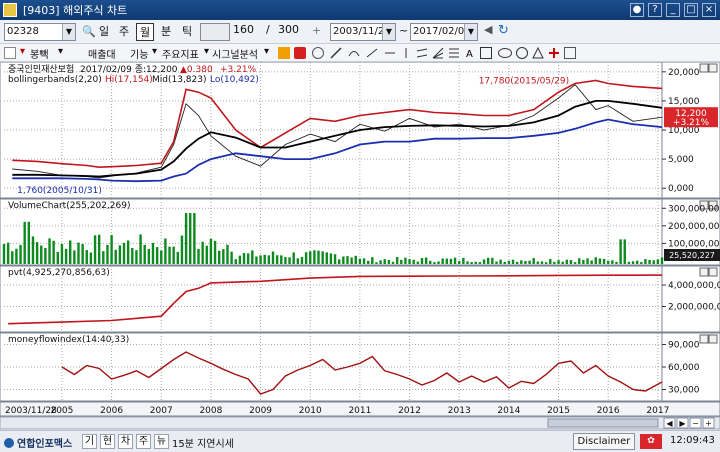  Describe the element at coordinates (505, 53) in the screenshot. I see `ellipse-icon` at that location.